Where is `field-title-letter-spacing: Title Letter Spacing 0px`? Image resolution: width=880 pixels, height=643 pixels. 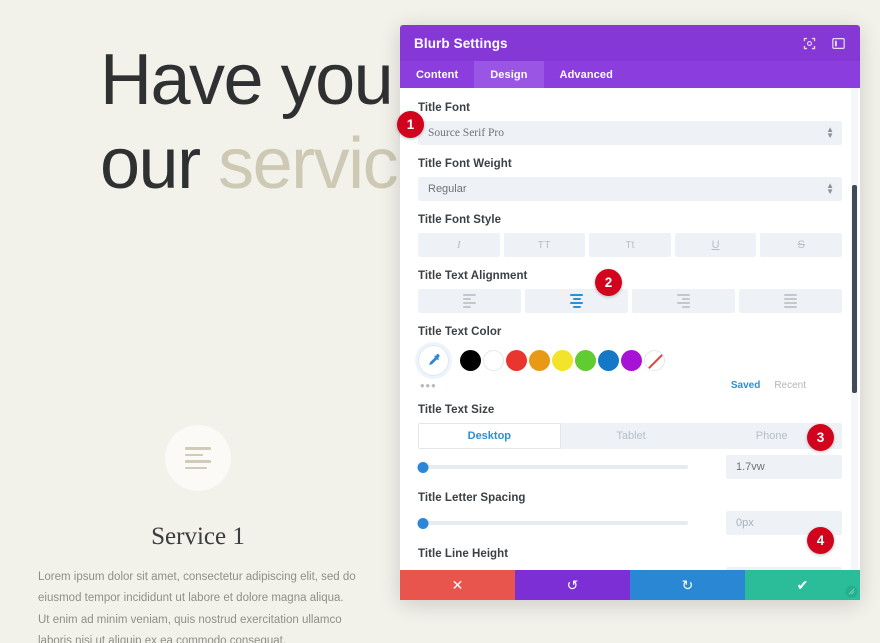
field-title-letter-spacing: Title Letter Spacing 0px is located at coordinates (629, 513).